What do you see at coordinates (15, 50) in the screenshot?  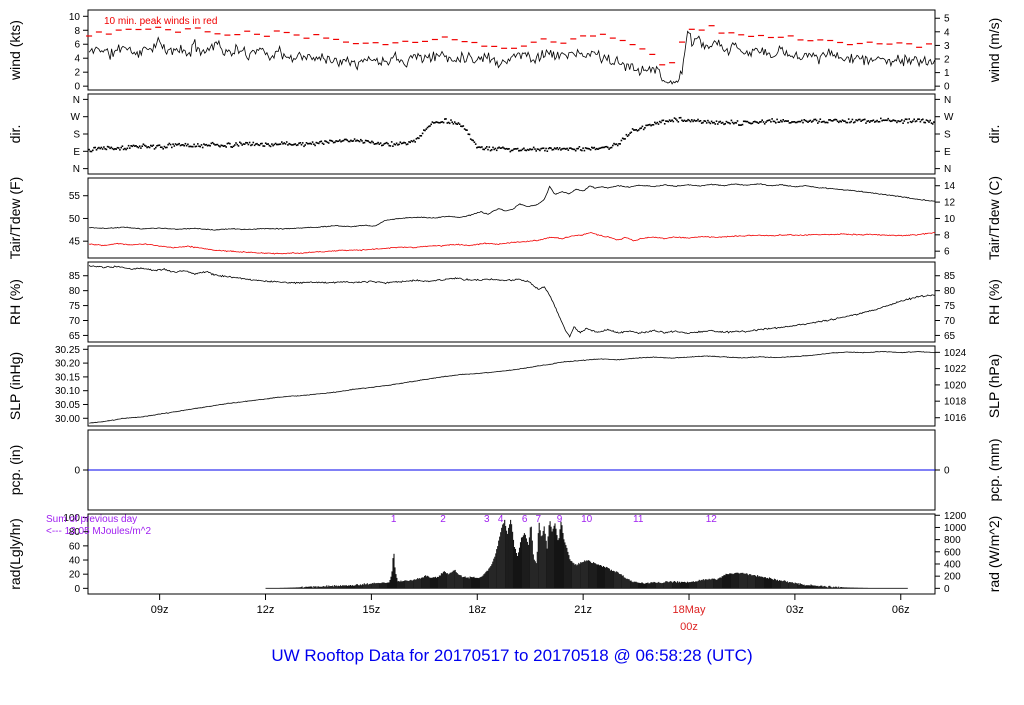 I see `axis-label-wind-kts: wind (kts)` at bounding box center [15, 50].